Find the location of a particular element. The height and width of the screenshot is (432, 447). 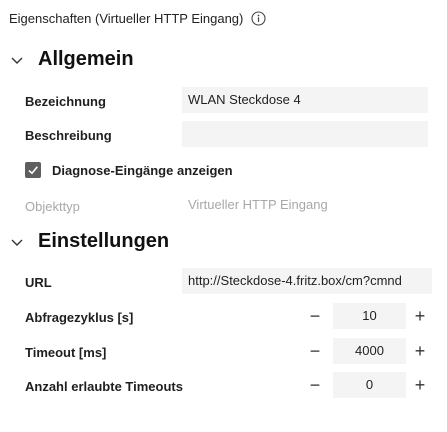

section-settings-header: Einstellungen is located at coordinates (89, 241).